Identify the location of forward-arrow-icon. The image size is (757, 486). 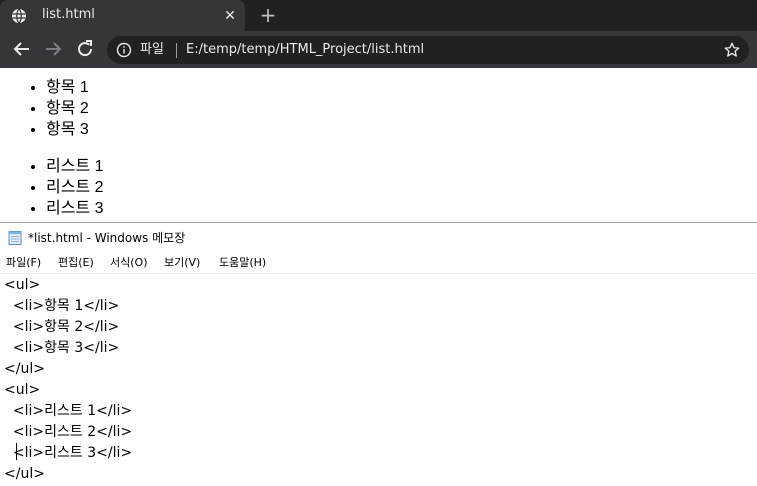
(53, 49).